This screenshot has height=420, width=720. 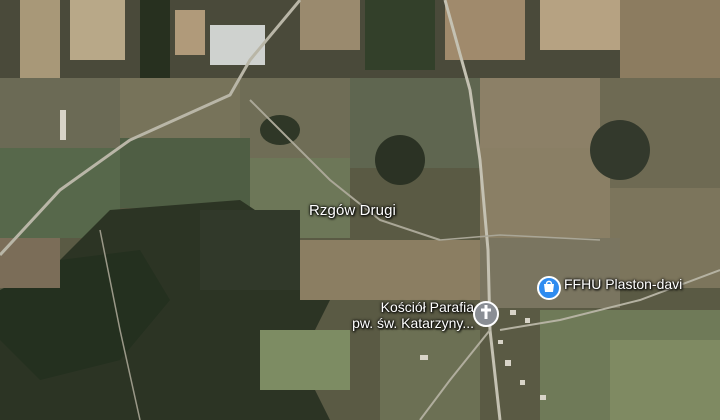 What do you see at coordinates (427, 307) in the screenshot?
I see `church-name-line1: Kościół Parafia` at bounding box center [427, 307].